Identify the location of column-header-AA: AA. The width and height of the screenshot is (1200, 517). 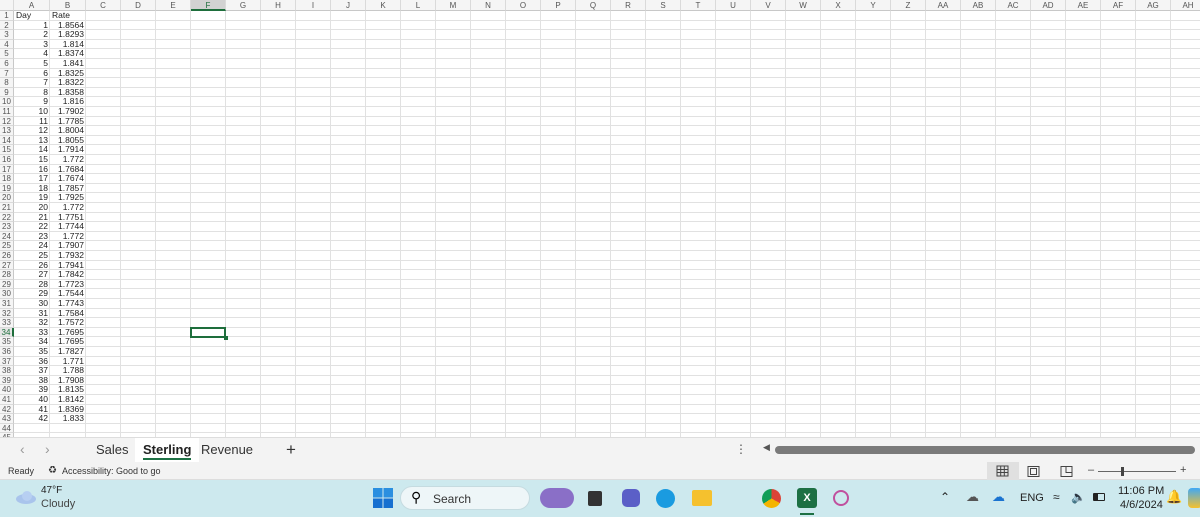
(943, 5).